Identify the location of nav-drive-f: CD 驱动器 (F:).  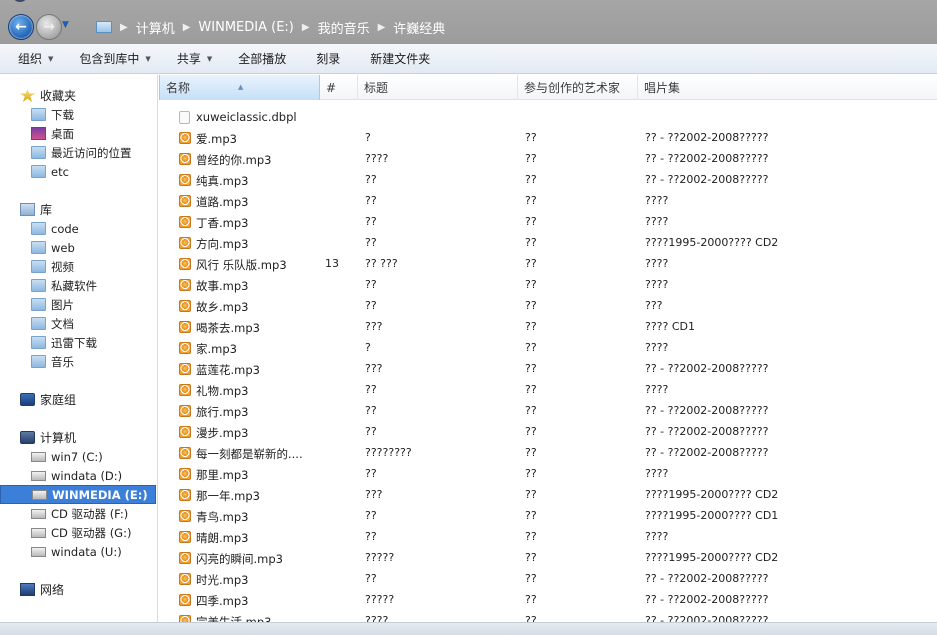
(78, 513).